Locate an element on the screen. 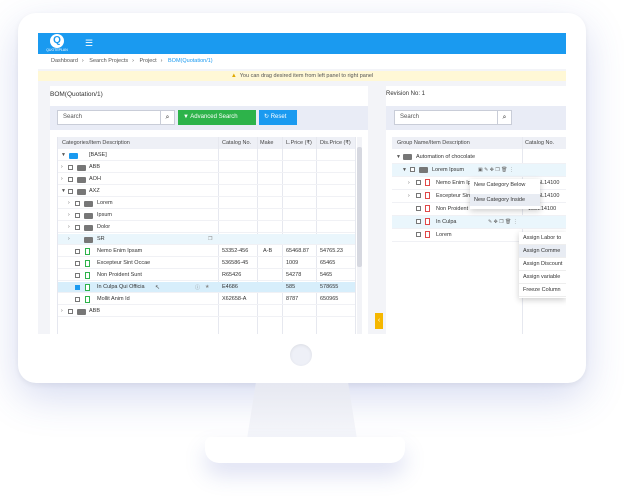 The image size is (624, 497). table-row: › Lorem is located at coordinates (206, 203).